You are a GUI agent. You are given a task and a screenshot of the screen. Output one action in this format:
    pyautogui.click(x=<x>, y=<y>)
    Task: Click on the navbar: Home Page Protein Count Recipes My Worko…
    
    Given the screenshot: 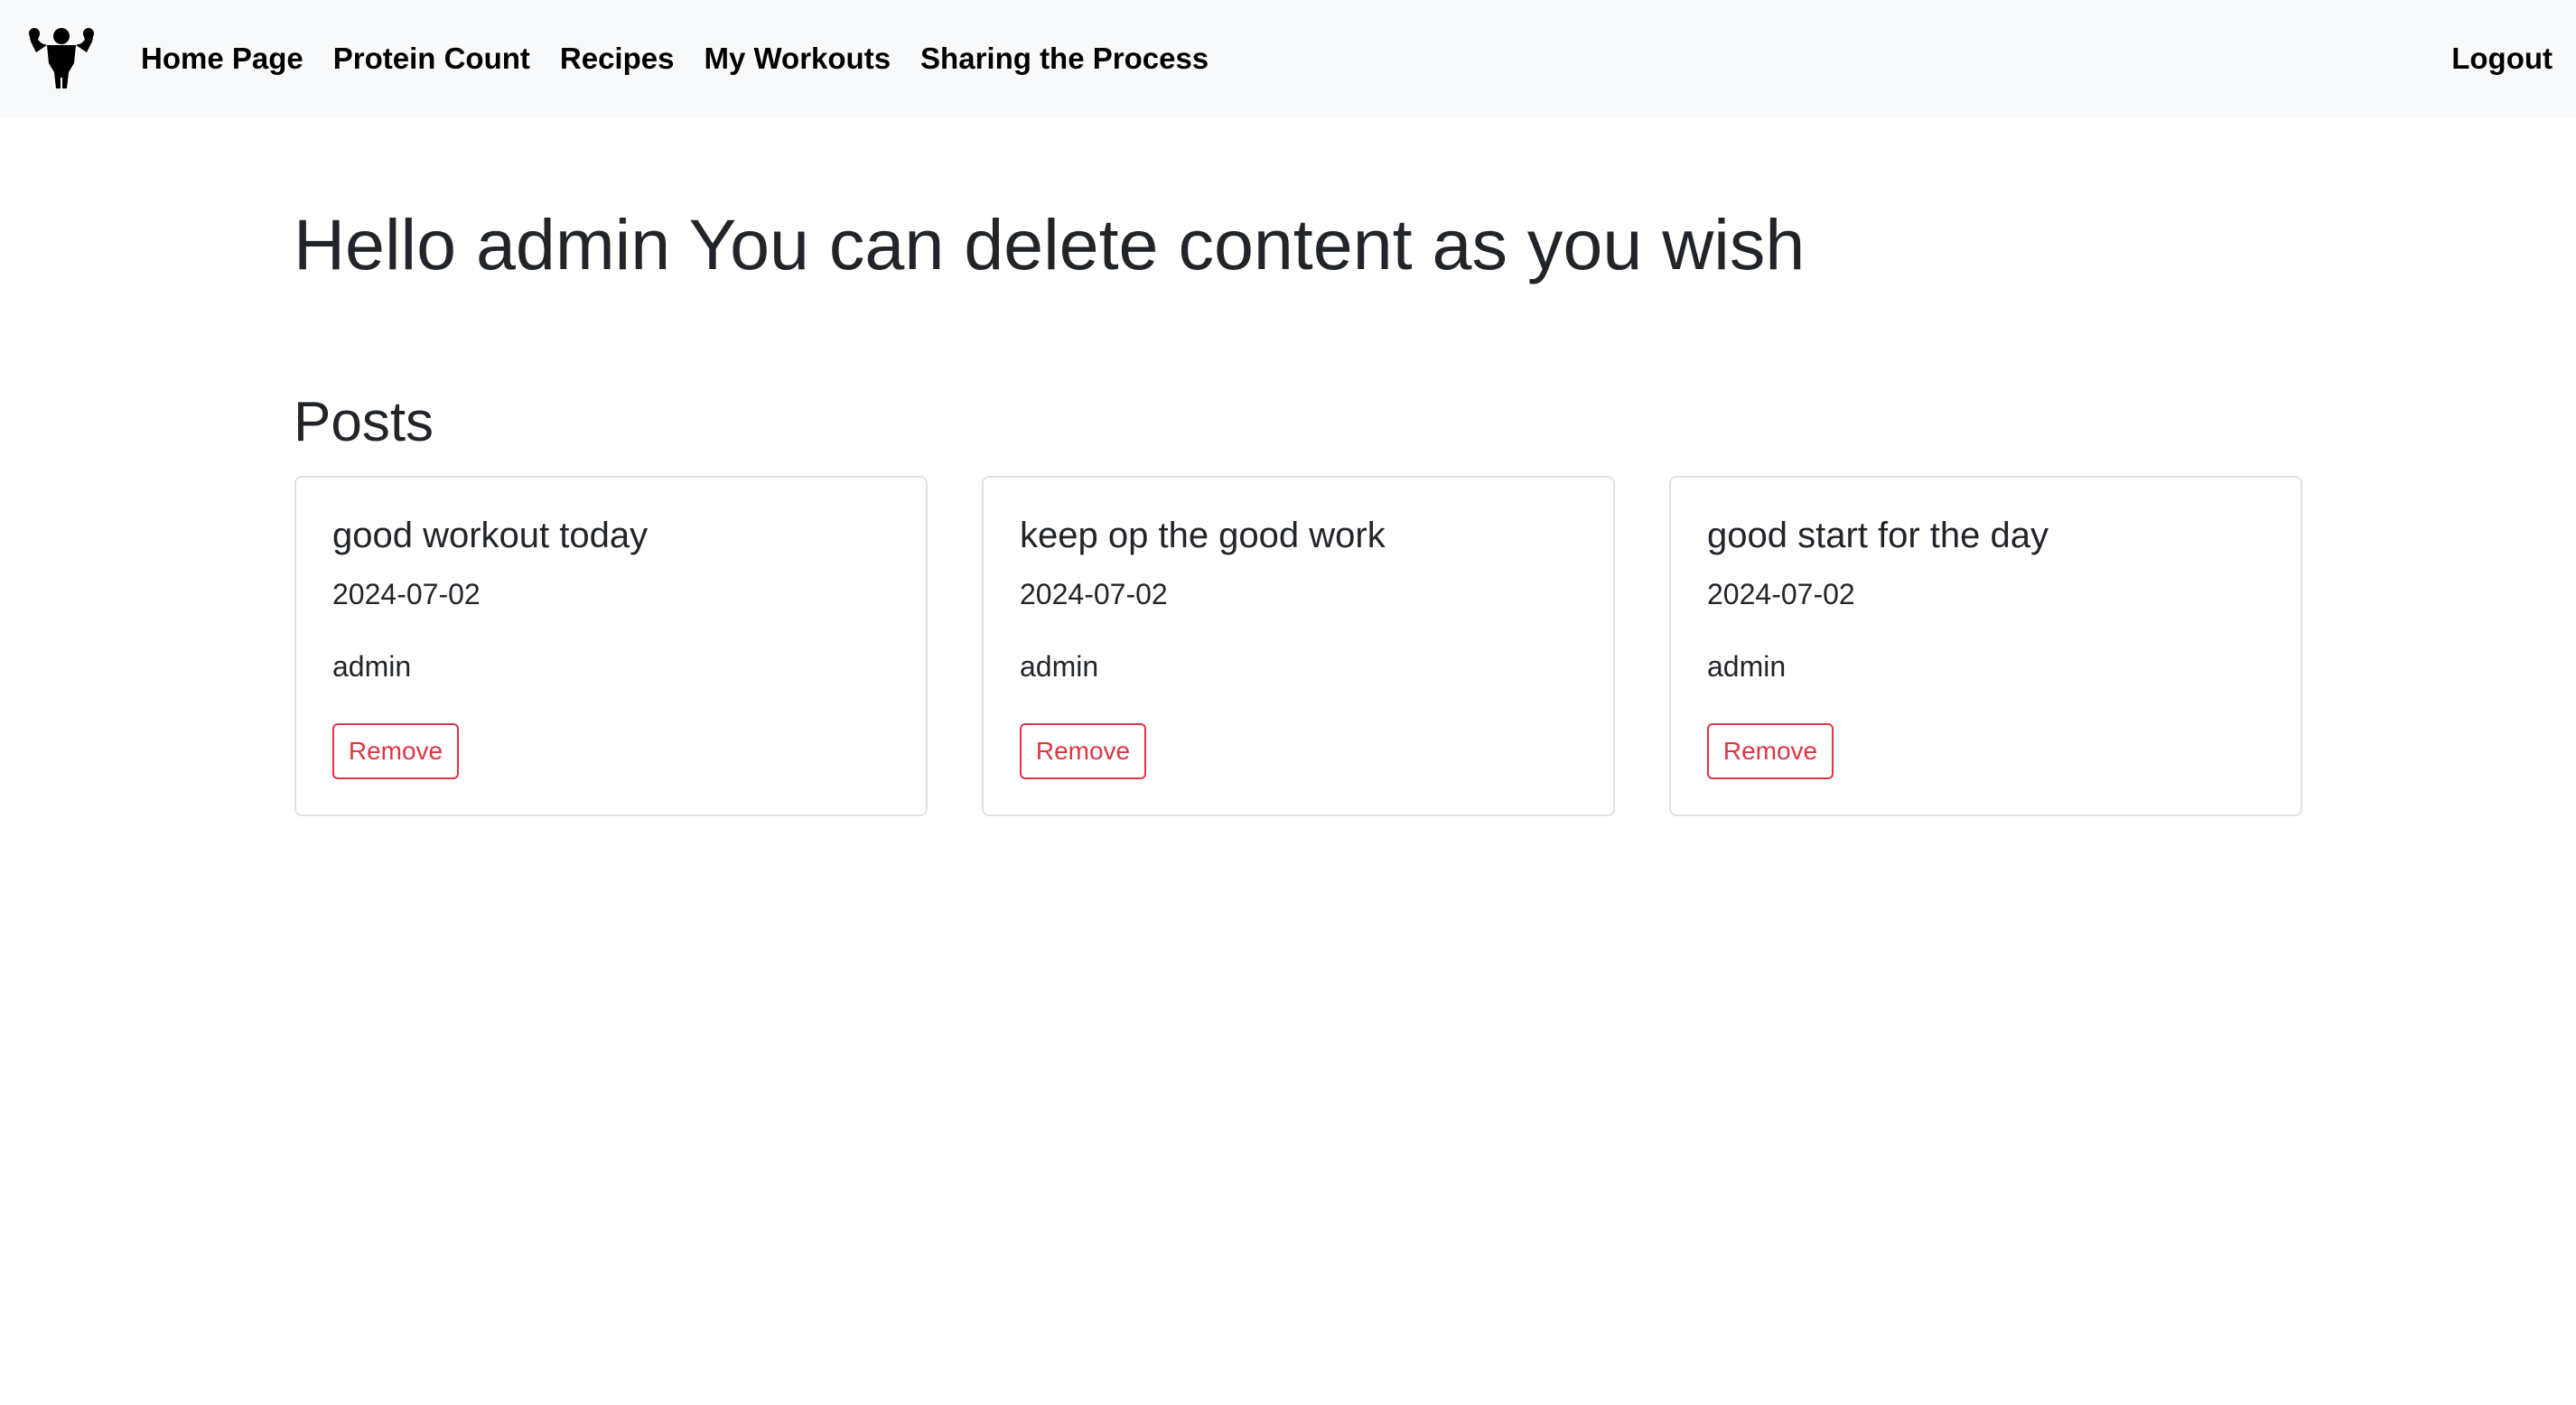 What is the action you would take?
    pyautogui.click(x=1288, y=58)
    